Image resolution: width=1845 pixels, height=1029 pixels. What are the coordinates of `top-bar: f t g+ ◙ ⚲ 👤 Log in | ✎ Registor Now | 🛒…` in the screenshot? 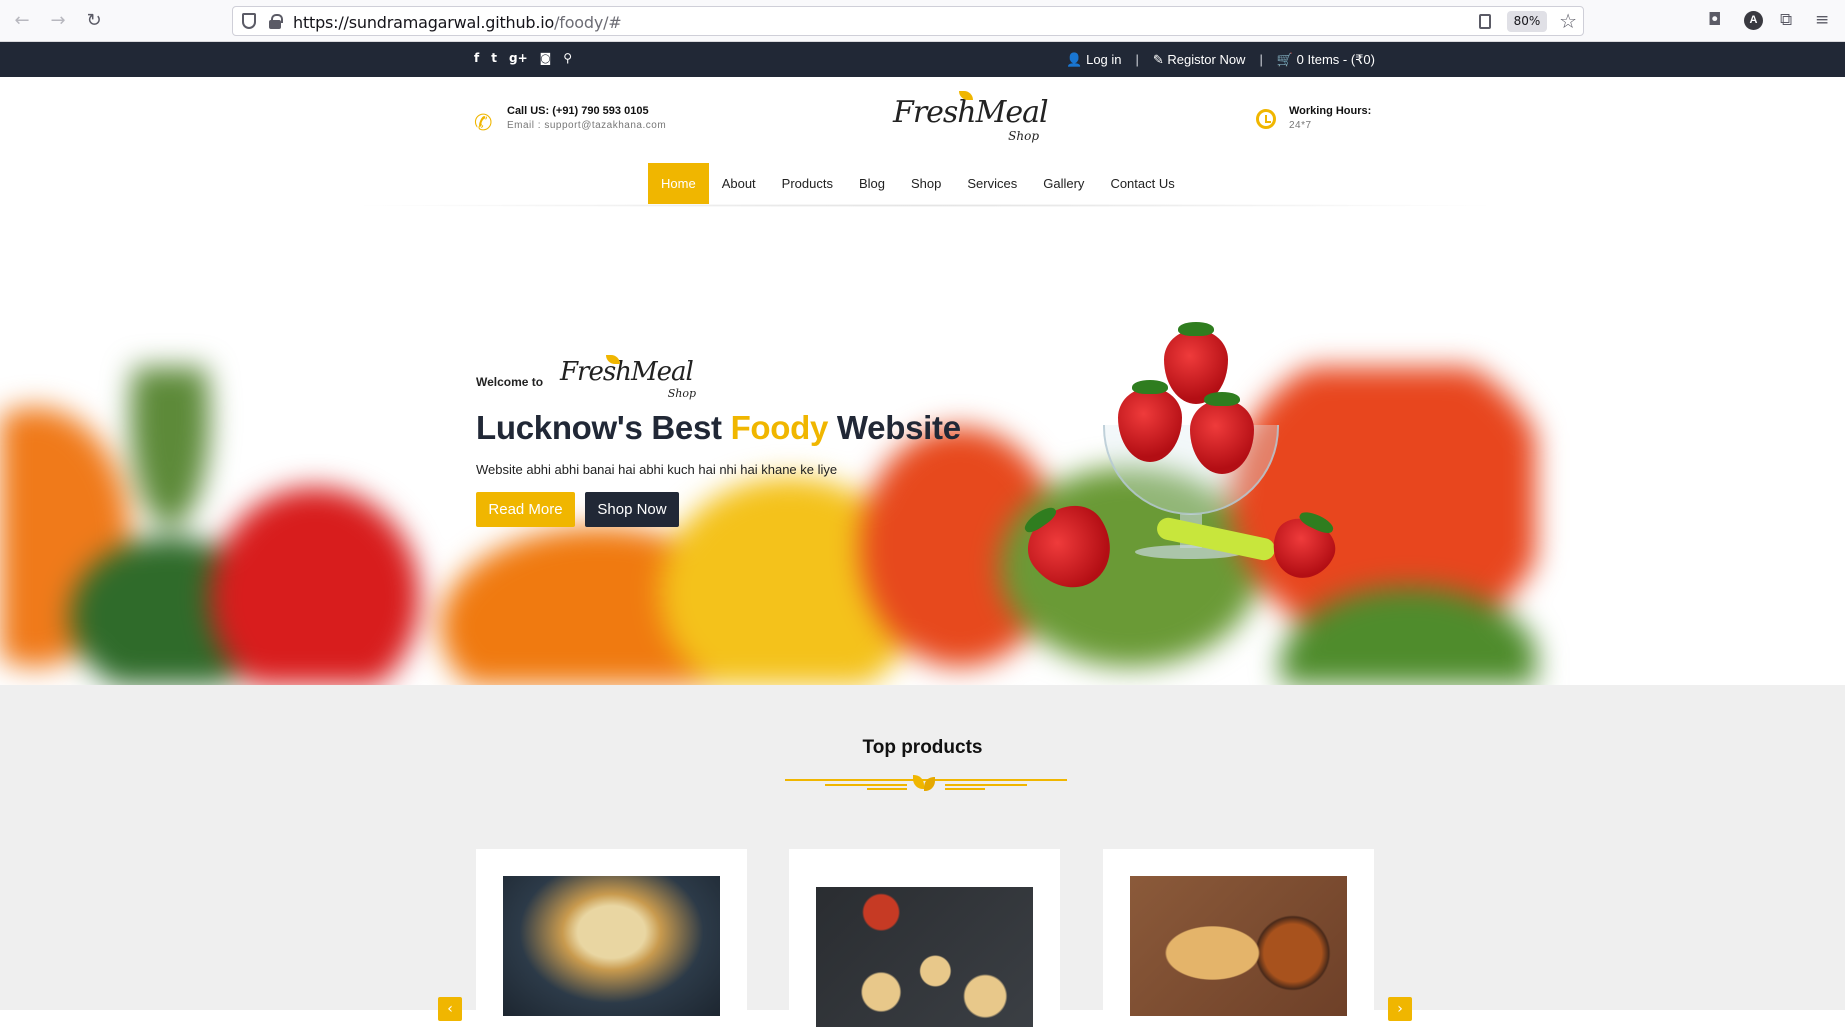 It's located at (922, 59).